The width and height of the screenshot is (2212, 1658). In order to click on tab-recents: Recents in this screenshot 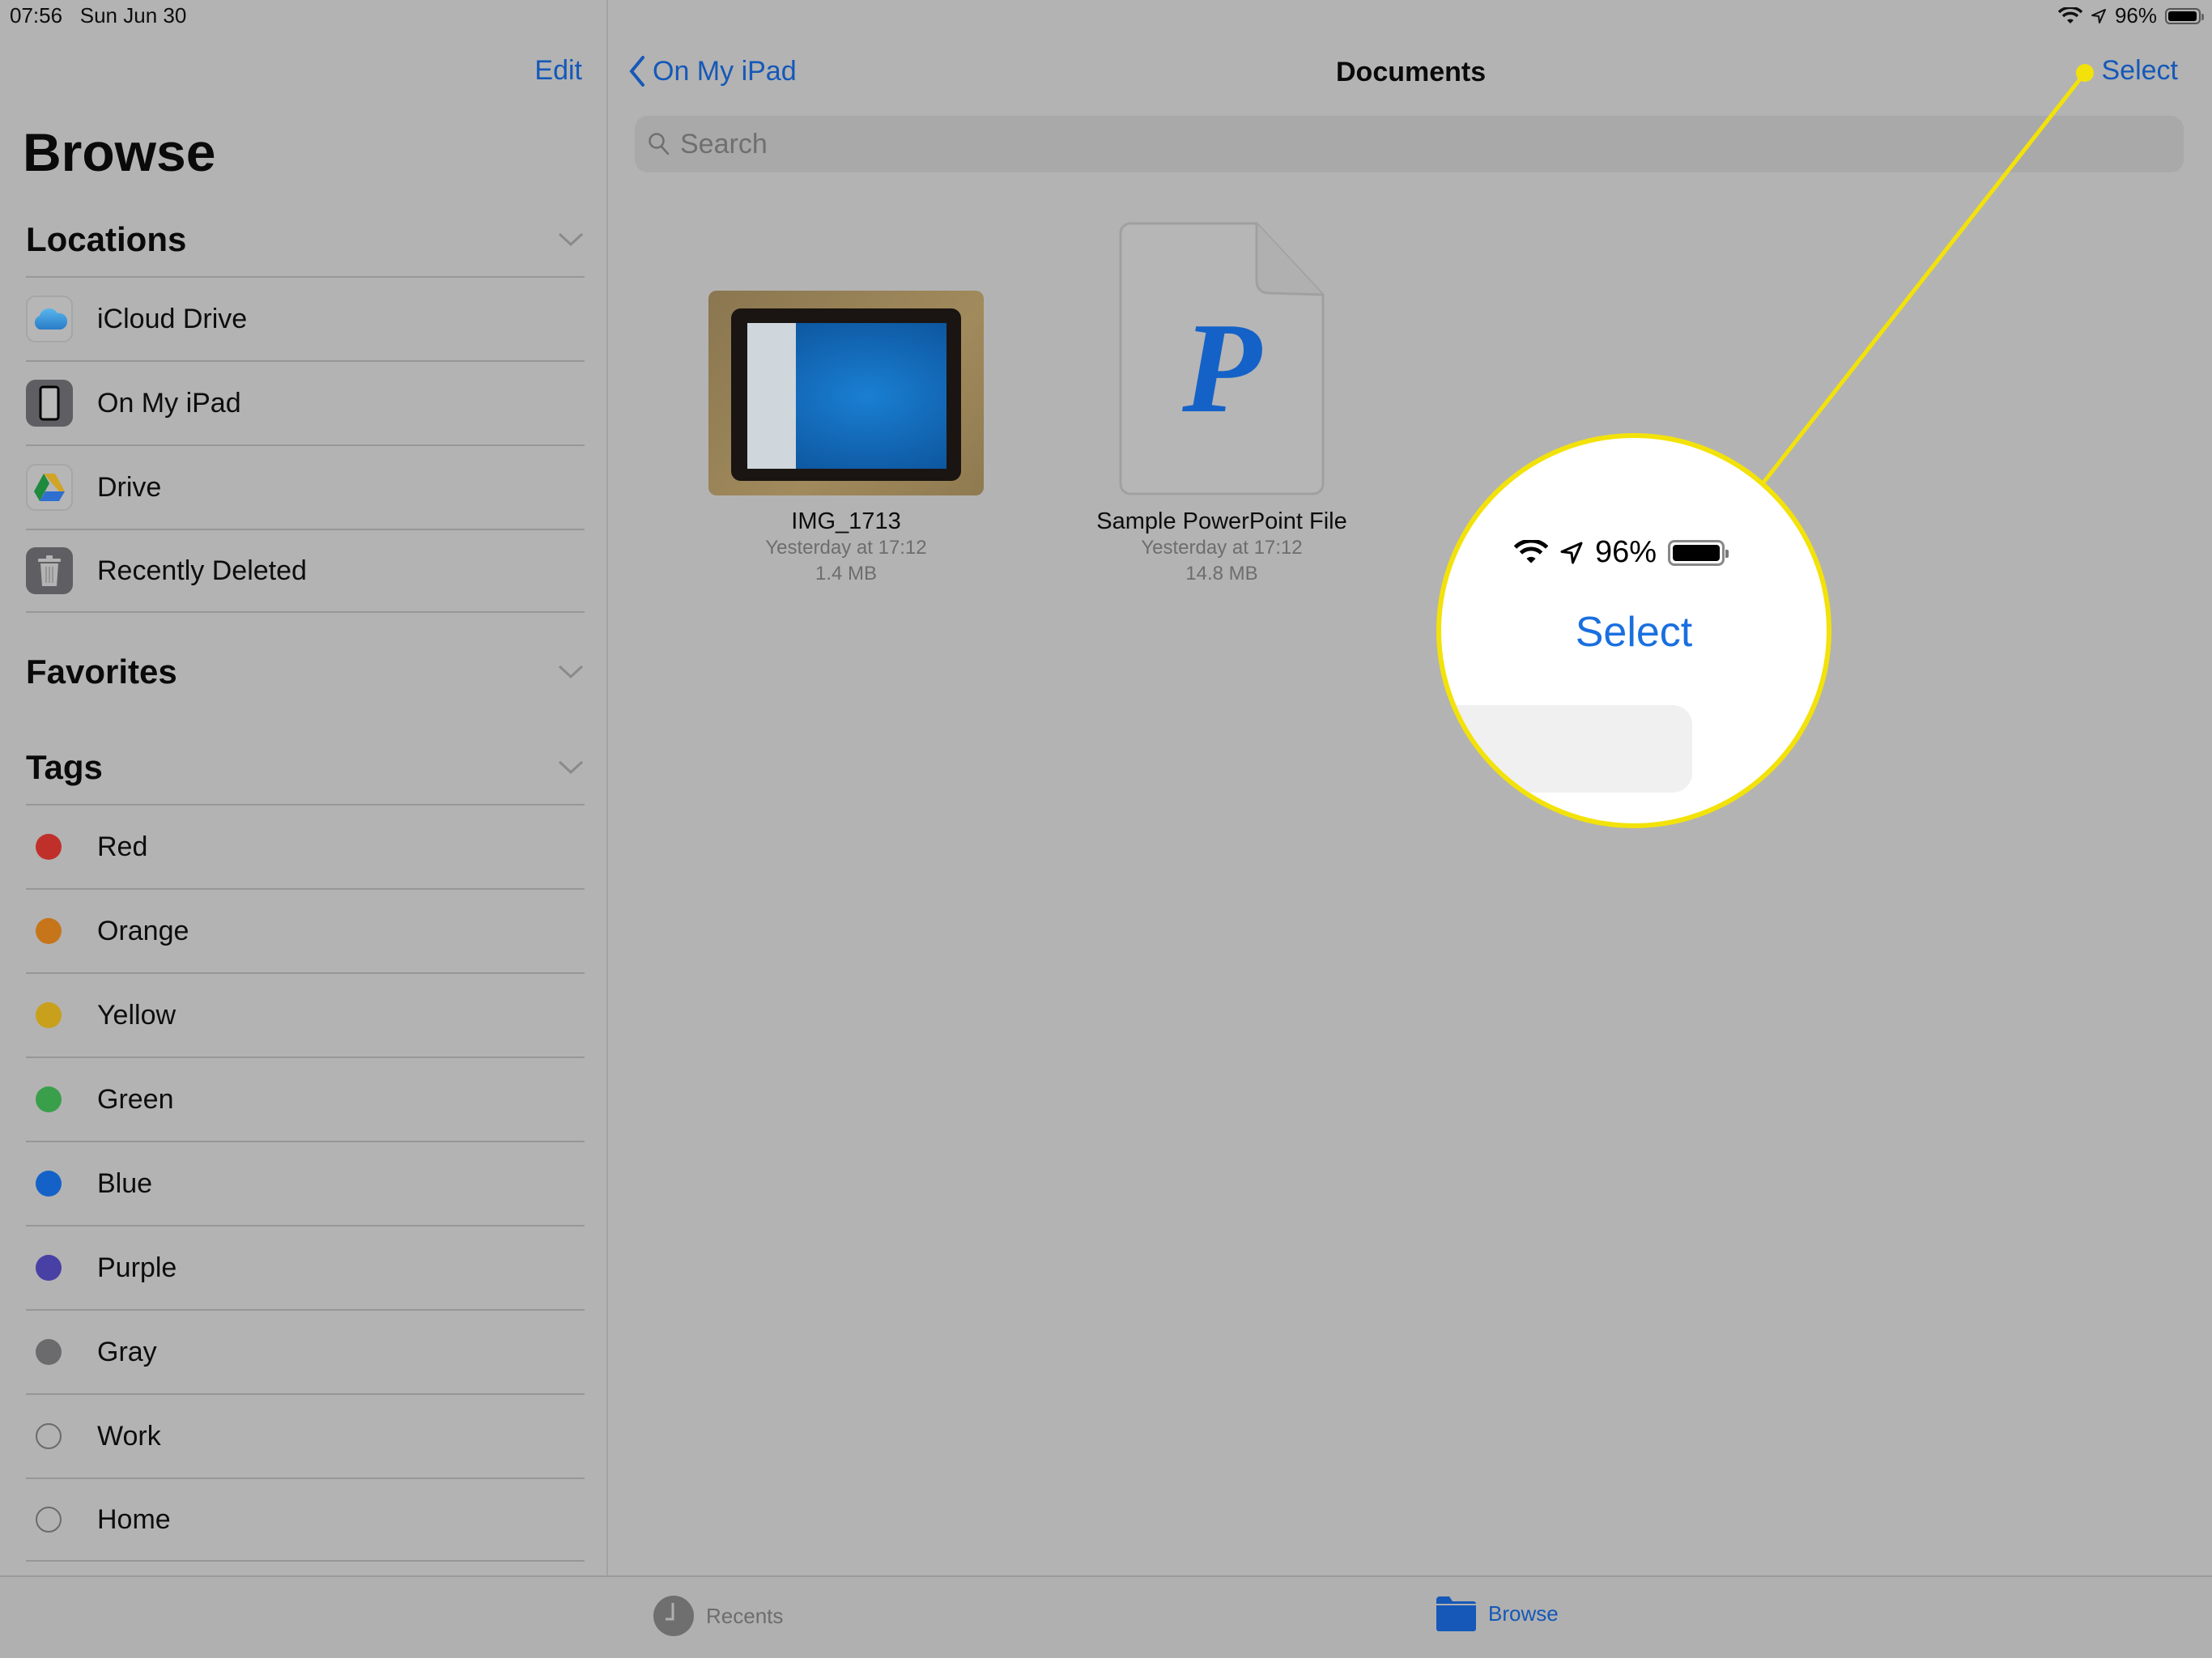, I will do `click(718, 1616)`.